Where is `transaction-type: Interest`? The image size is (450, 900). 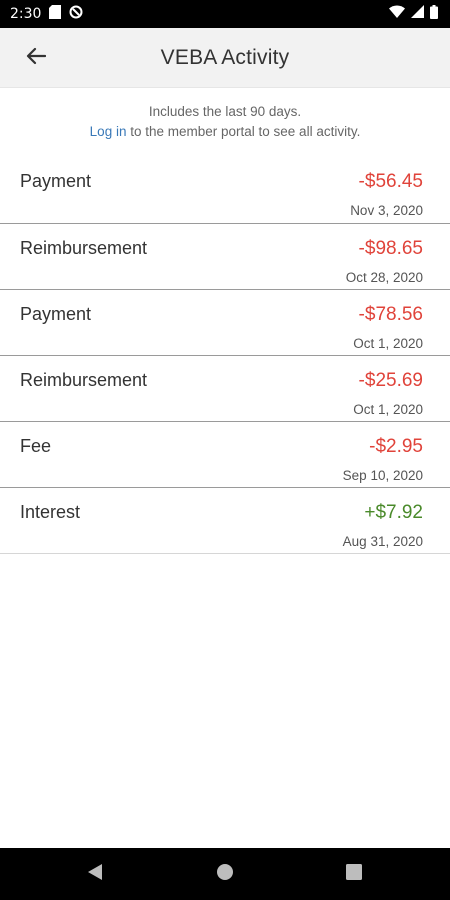
transaction-type: Interest is located at coordinates (50, 512).